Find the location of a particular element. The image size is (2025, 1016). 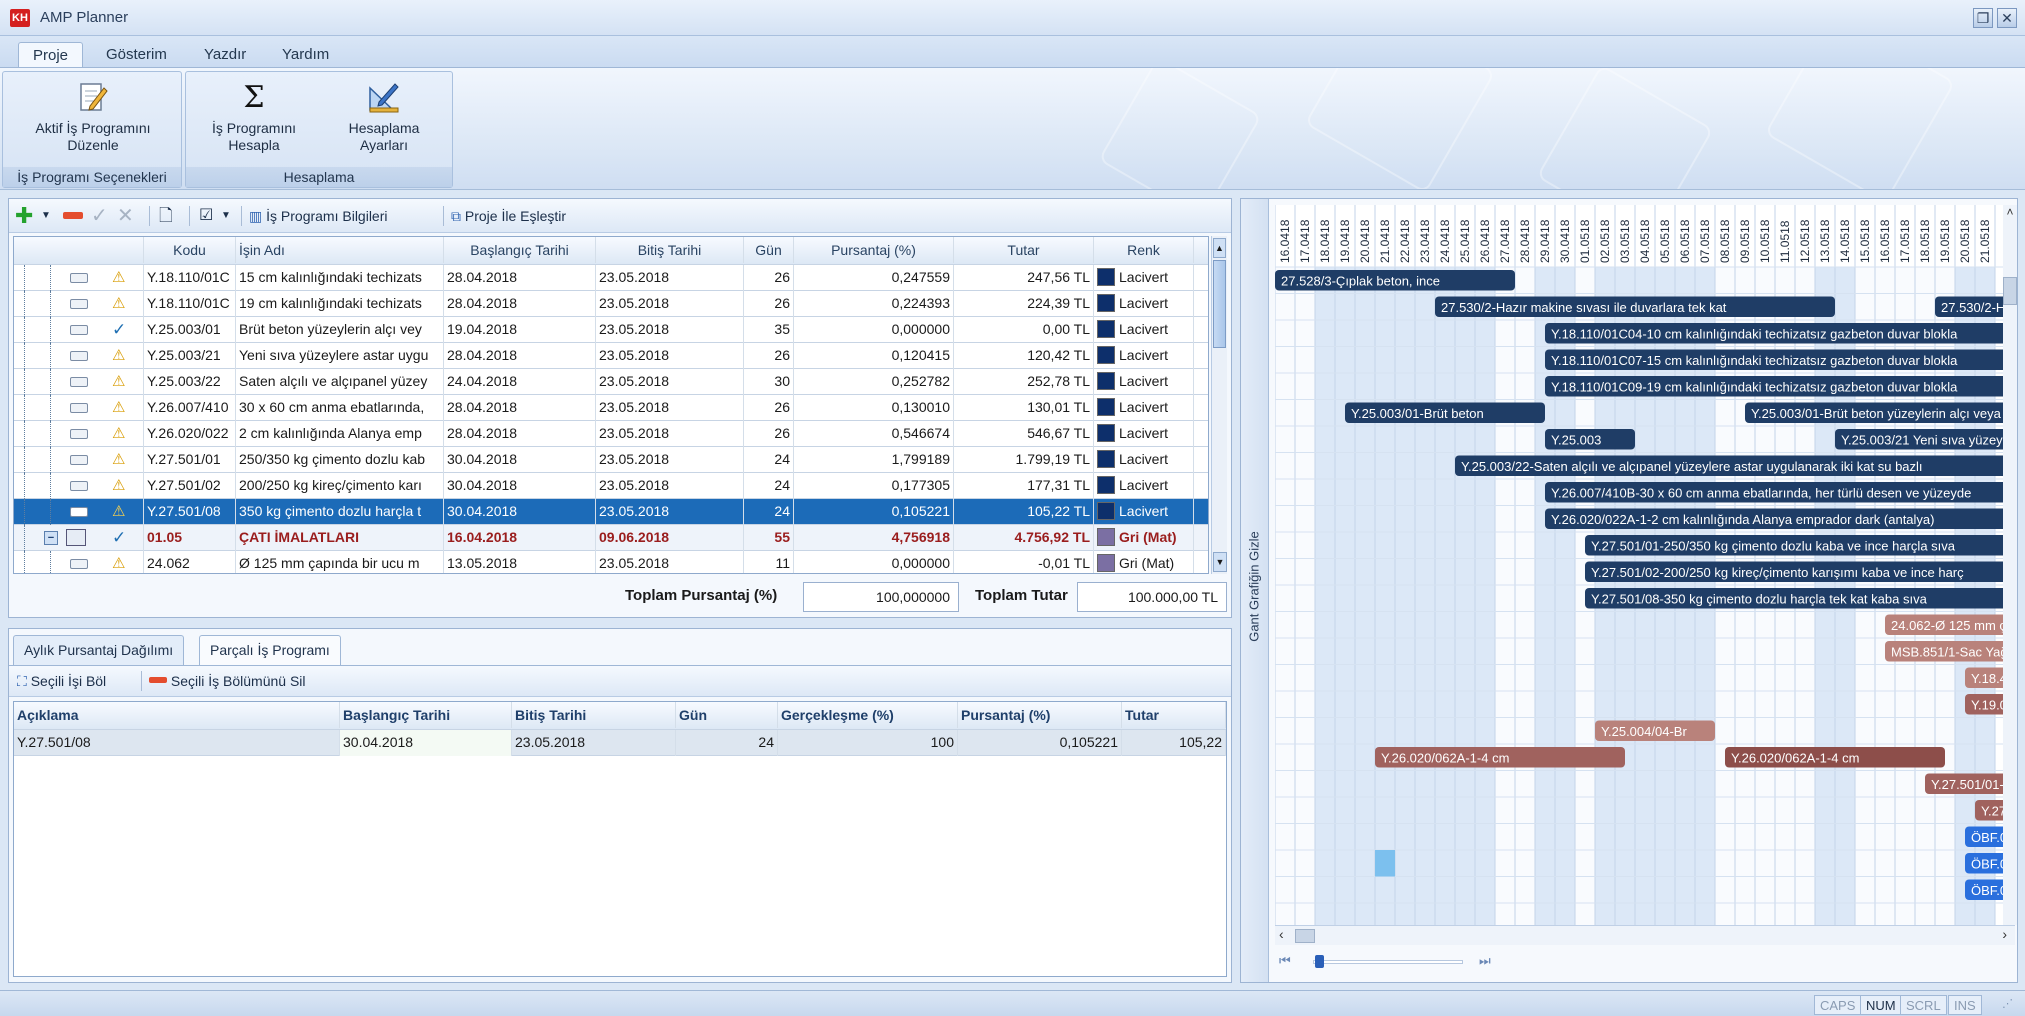

gantt-bar: ÖBF.070-LK2 90x2 is located at coordinates (1984, 837).